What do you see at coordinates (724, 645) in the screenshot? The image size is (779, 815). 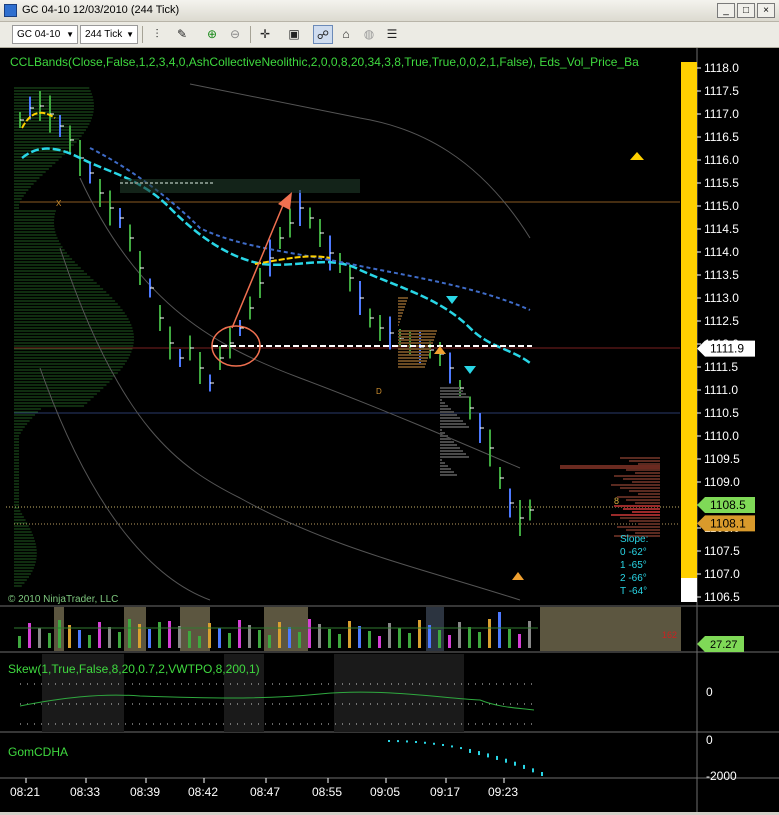 I see `volume-axis-marker-label: 27.27` at bounding box center [724, 645].